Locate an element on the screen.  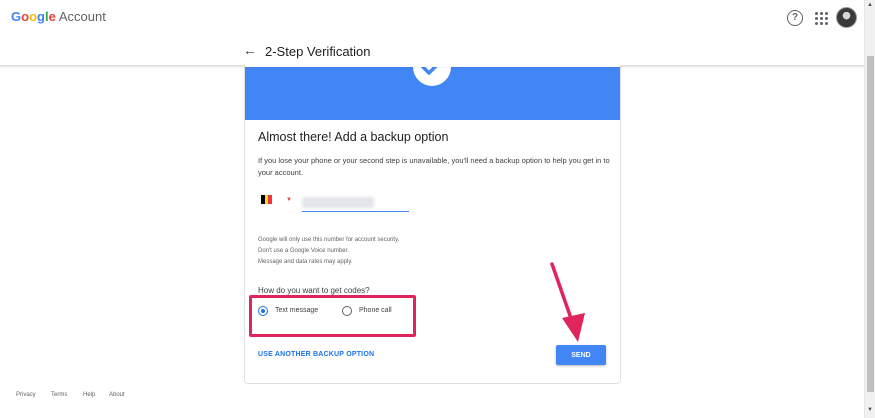
page-title: 2-Step Verification is located at coordinates (318, 51).